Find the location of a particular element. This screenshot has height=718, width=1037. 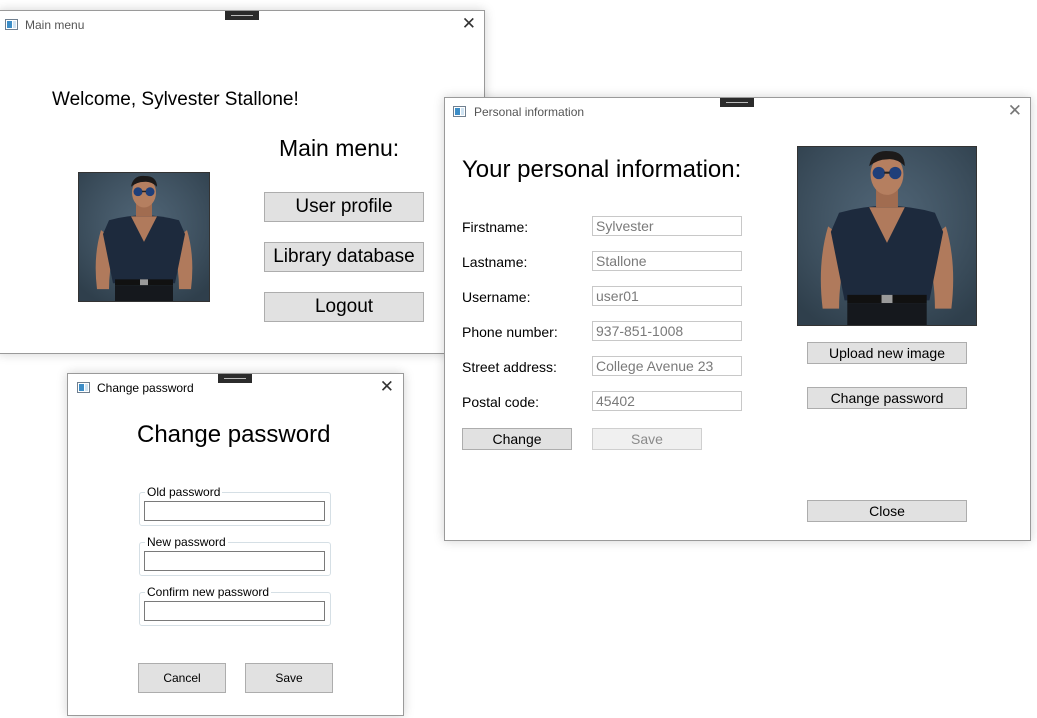

street-address-field is located at coordinates (667, 366).